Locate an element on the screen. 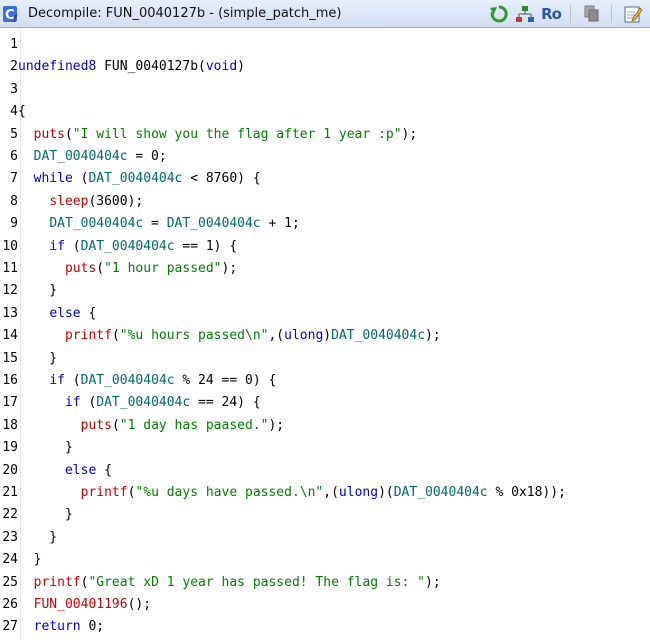  code-line: 26 FUN_00401196(); is located at coordinates (75, 605).